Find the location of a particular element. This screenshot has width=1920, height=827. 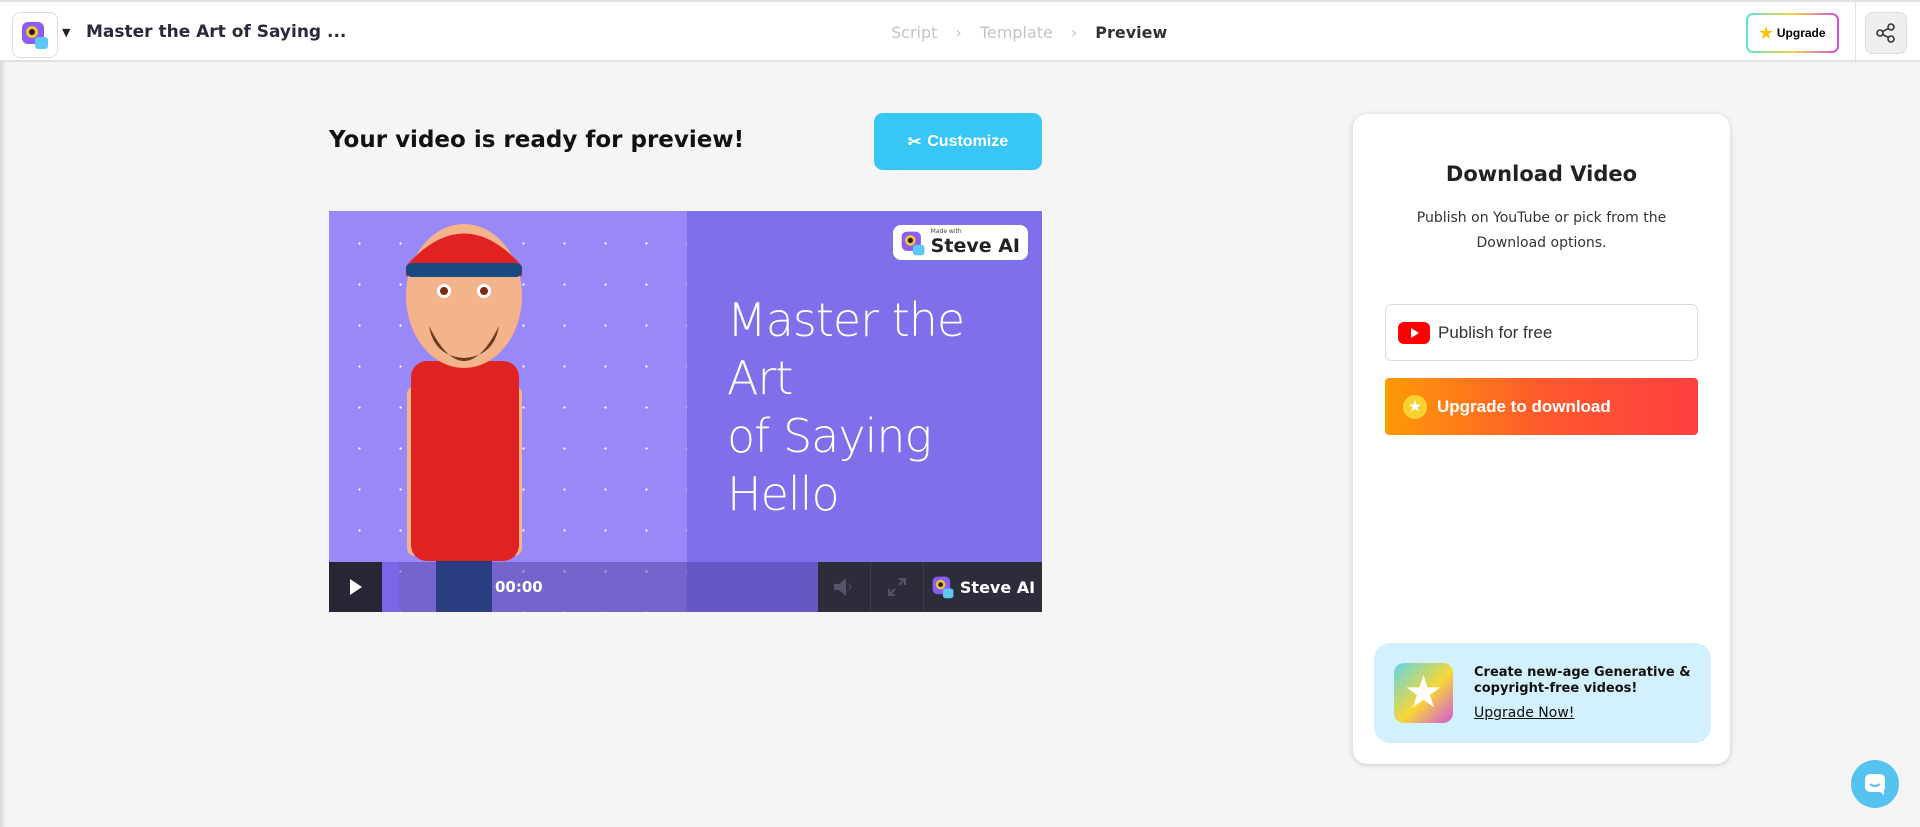

fullscreen-icon is located at coordinates (897, 587).